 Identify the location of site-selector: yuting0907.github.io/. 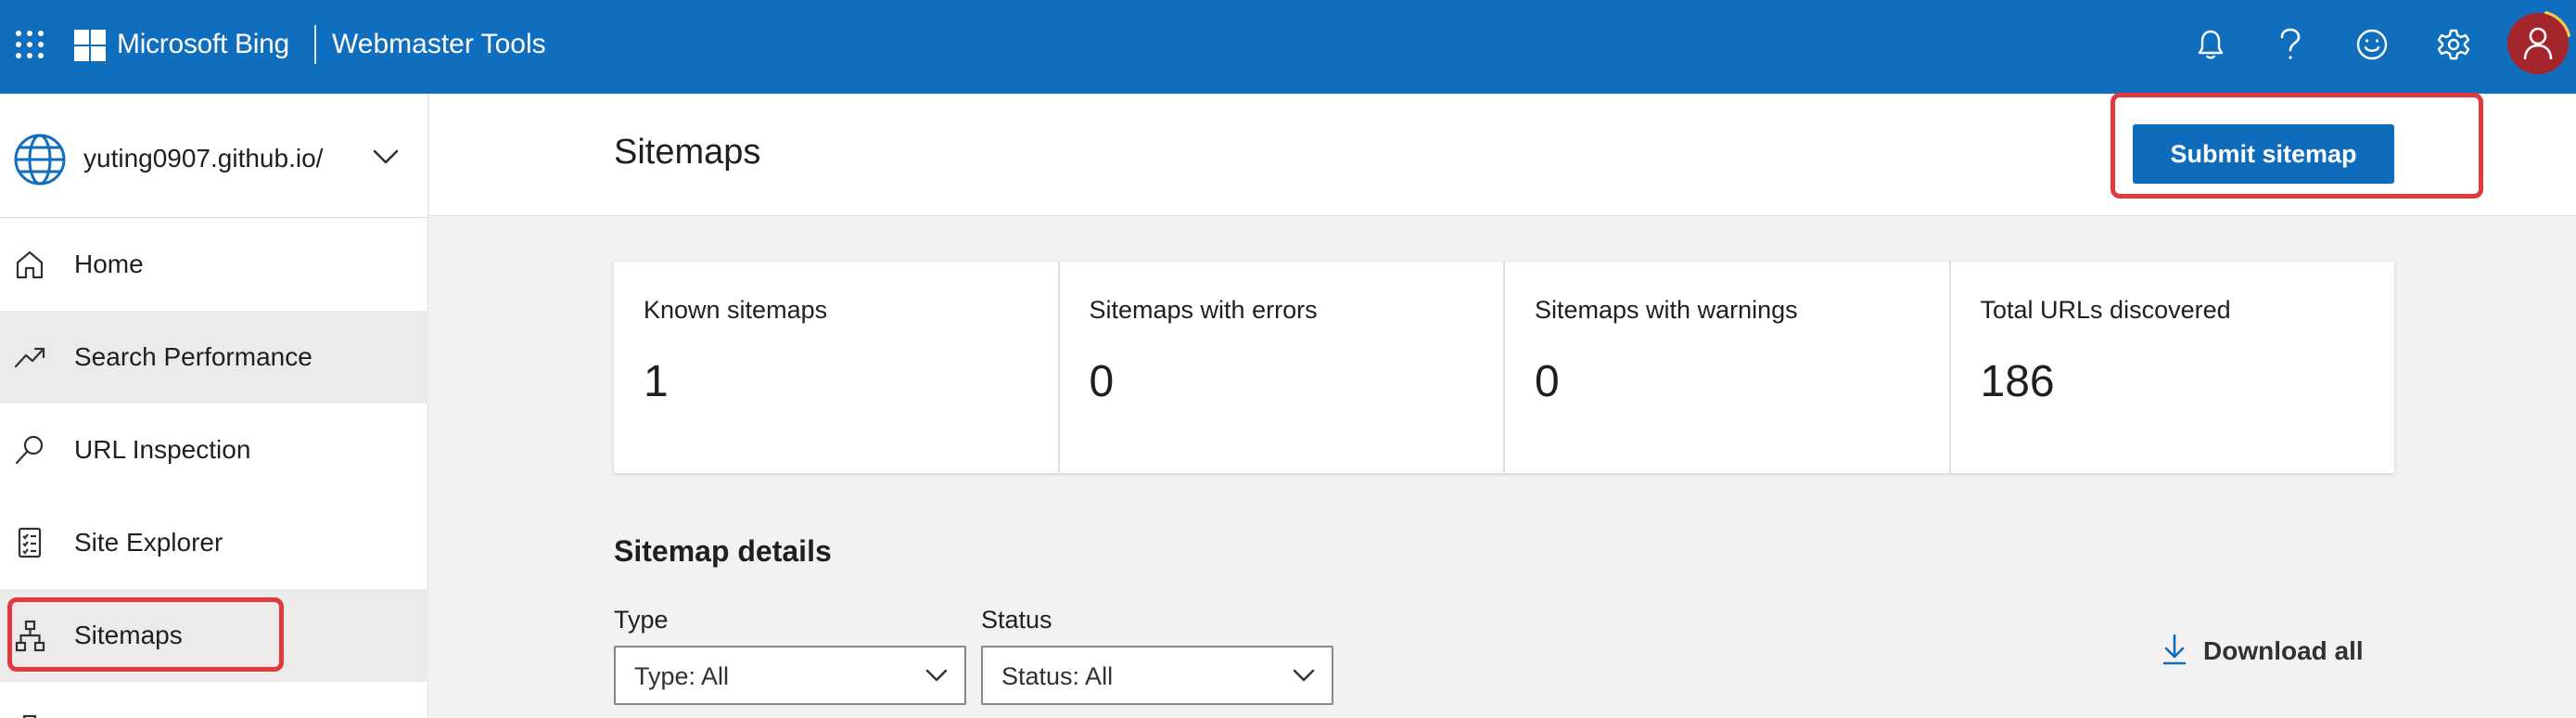
(214, 156).